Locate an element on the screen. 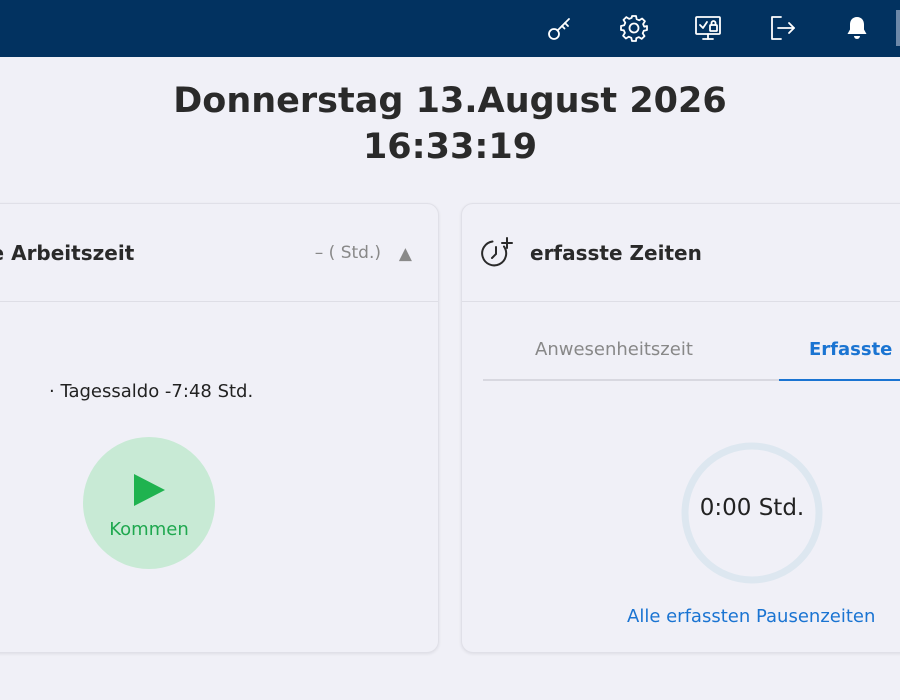 The width and height of the screenshot is (900, 700). break-time-value: 0:00 Std. is located at coordinates (752, 508).